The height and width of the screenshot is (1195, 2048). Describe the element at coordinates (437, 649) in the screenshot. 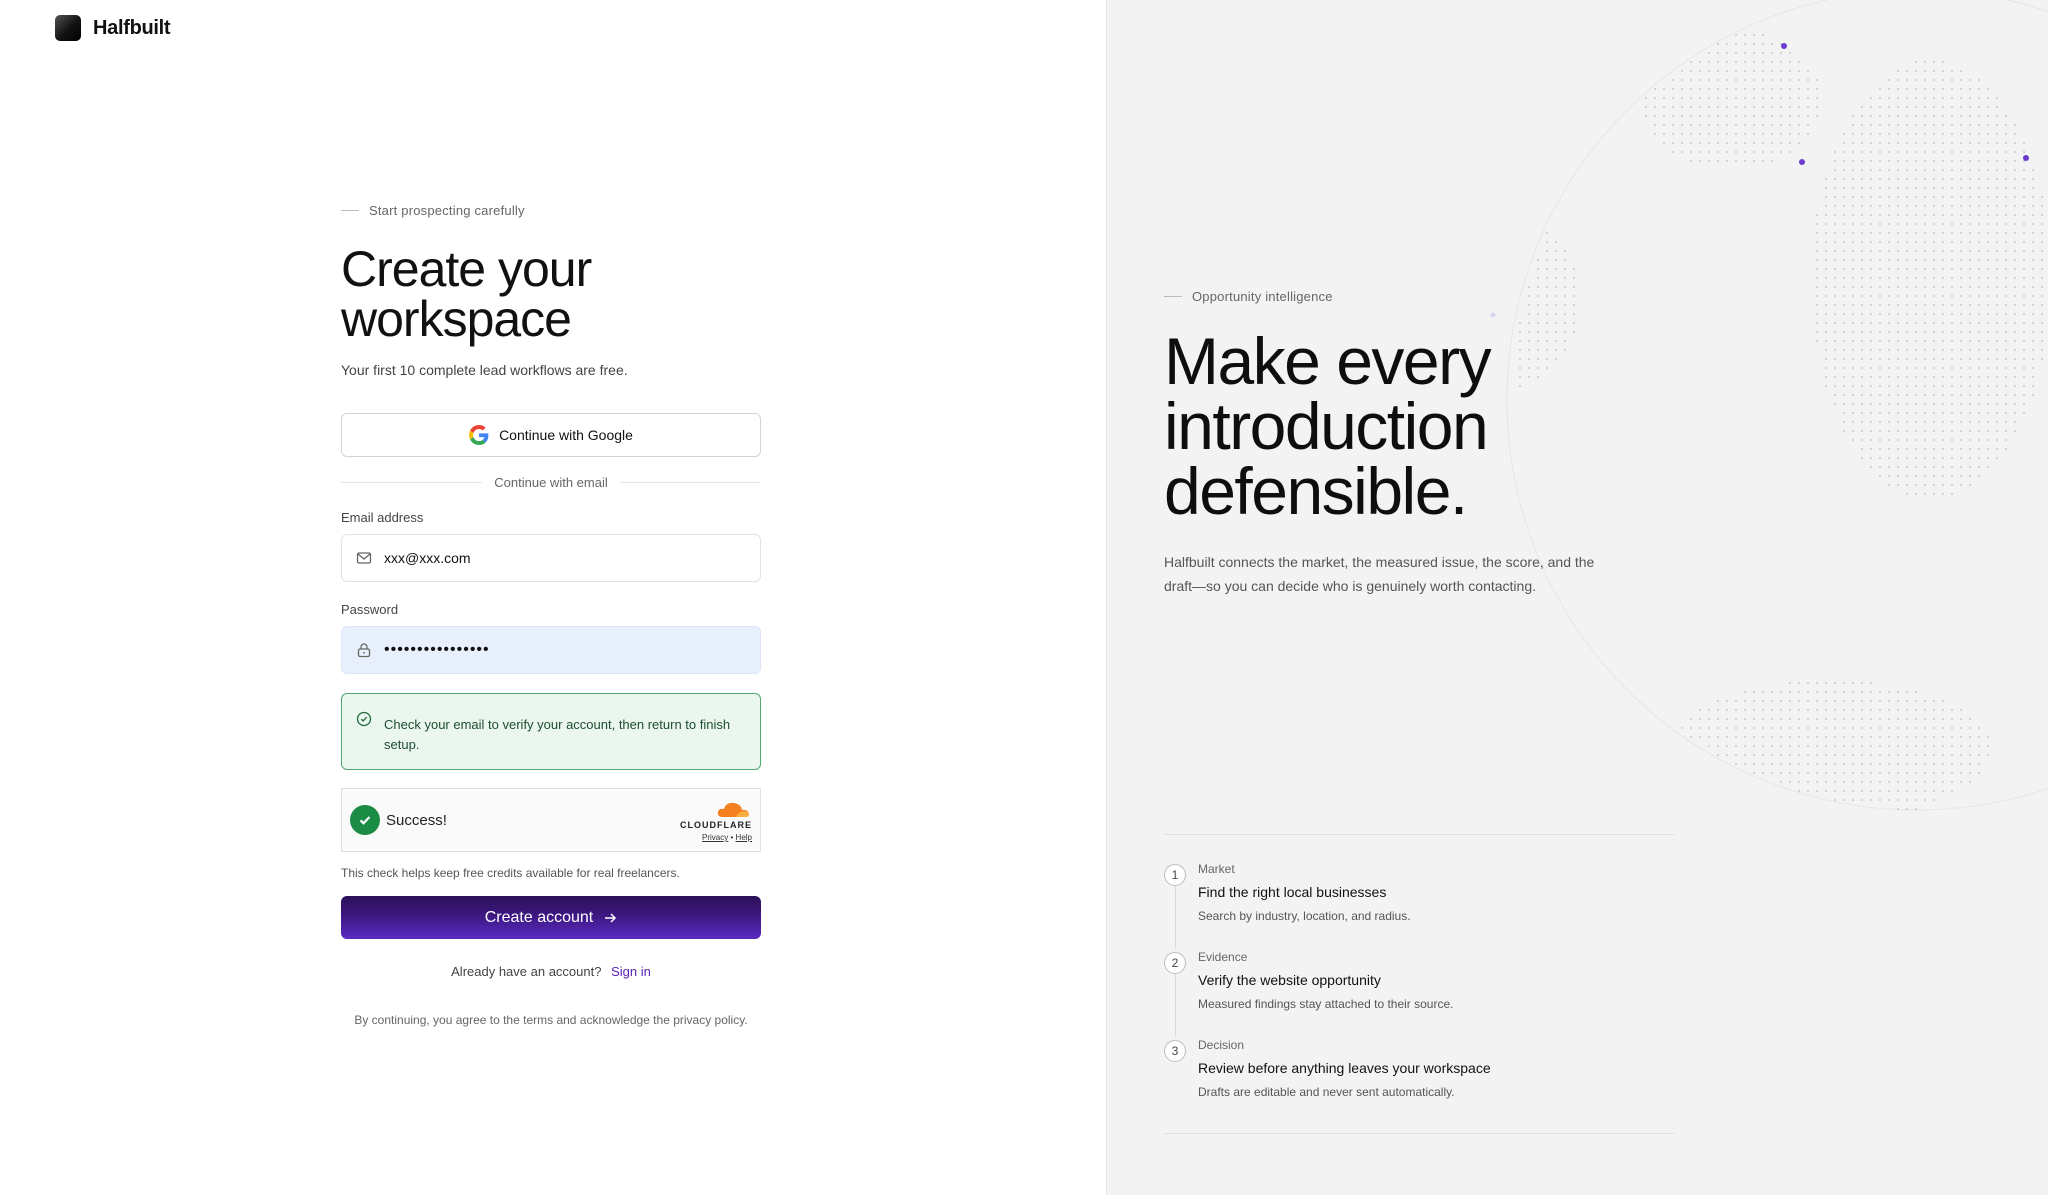

I see `password-value: ••••••••••••••••` at that location.